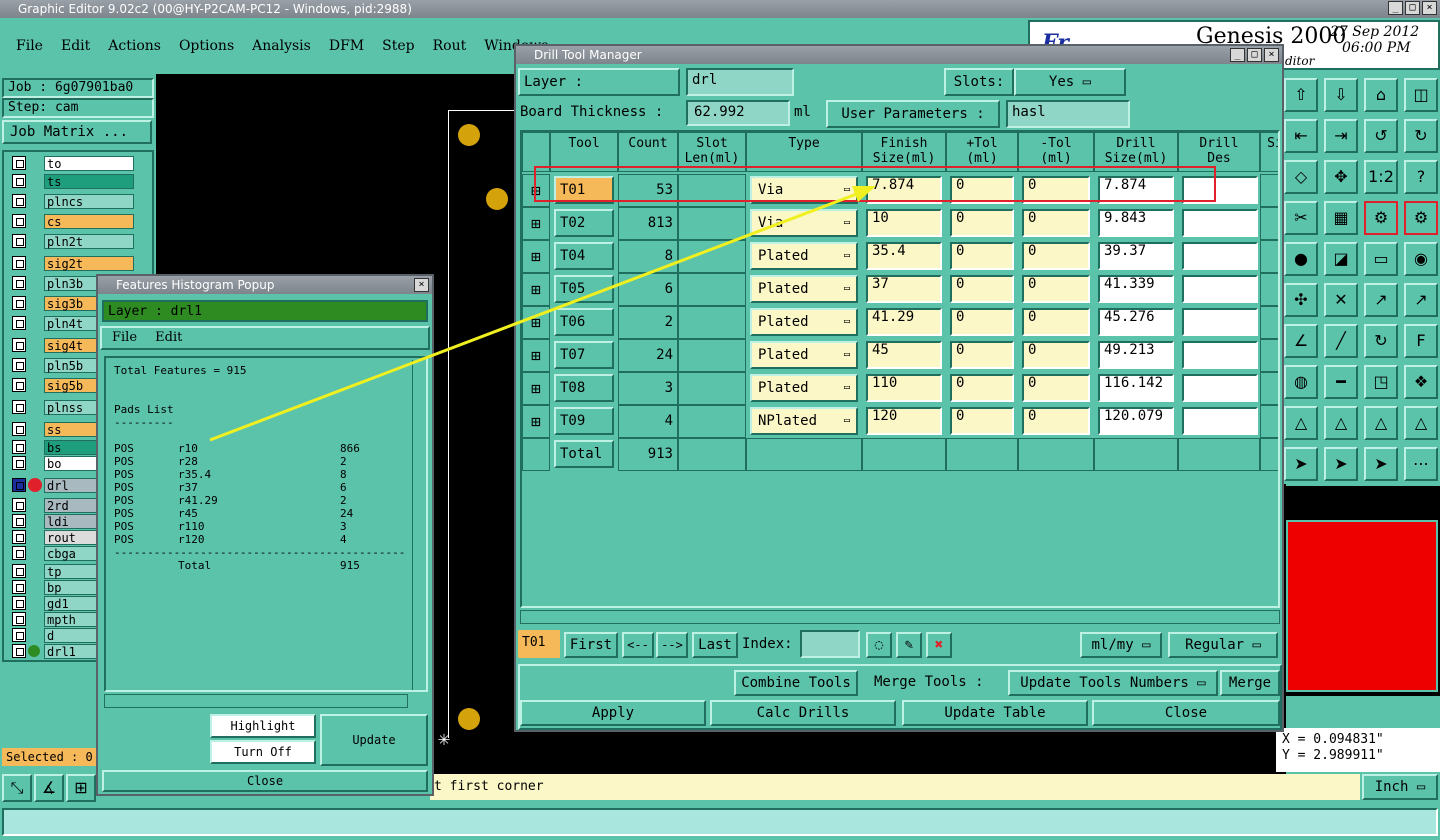 Image resolution: width=1440 pixels, height=840 pixels. What do you see at coordinates (49, 788) in the screenshot?
I see `measure-icon: ∡` at bounding box center [49, 788].